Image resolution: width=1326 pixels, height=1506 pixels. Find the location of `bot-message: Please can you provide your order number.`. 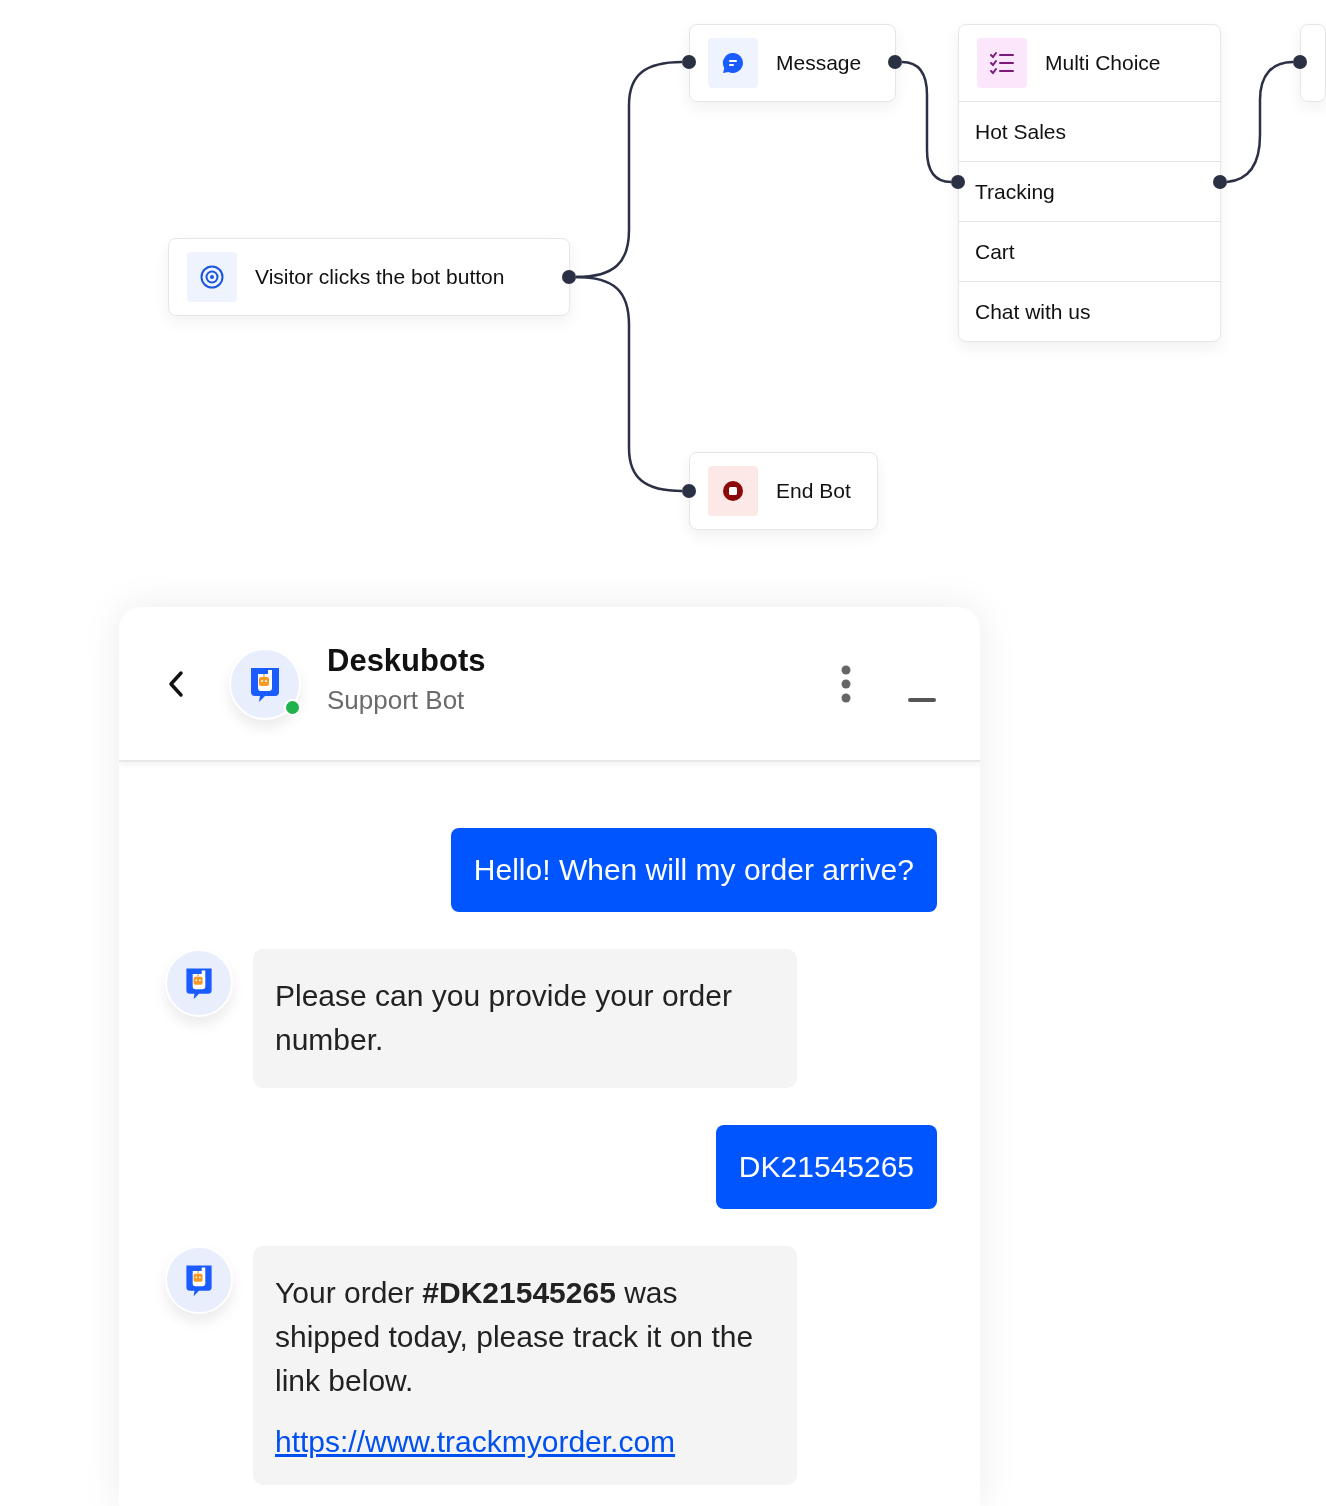

bot-message: Please can you provide your order number. is located at coordinates (504, 1018).